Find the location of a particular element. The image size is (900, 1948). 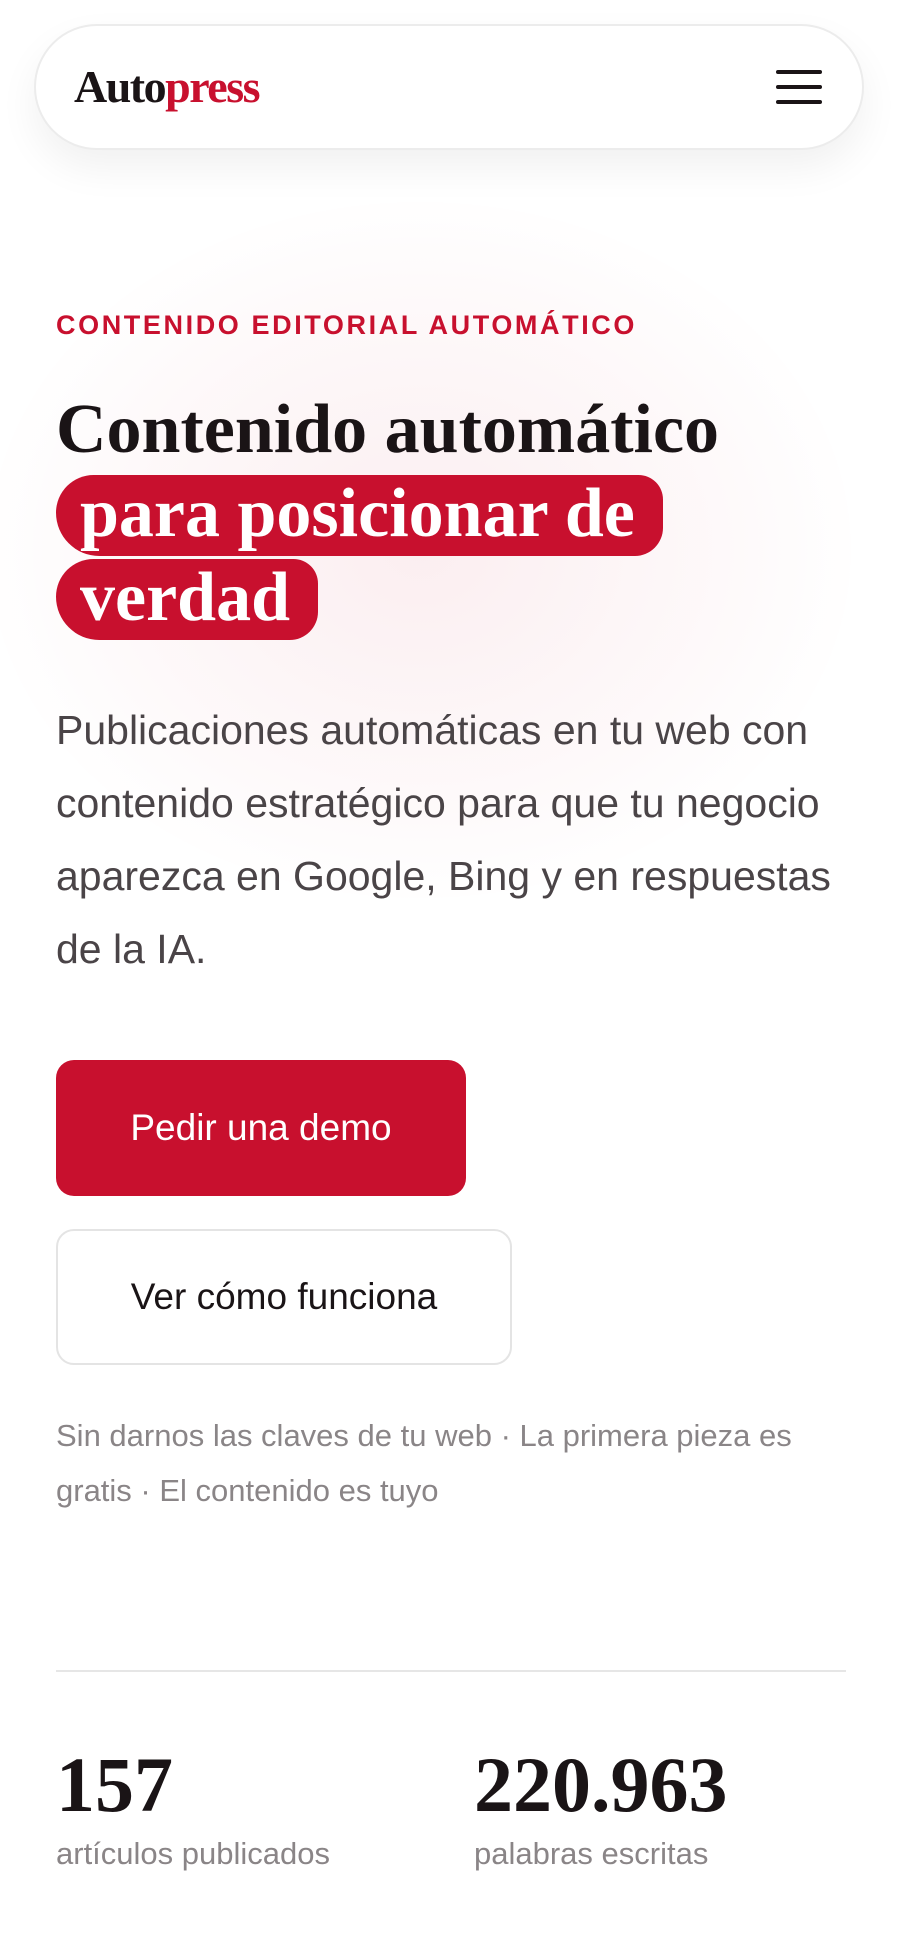

stat-articles-label: artículos publicados is located at coordinates (193, 1853).